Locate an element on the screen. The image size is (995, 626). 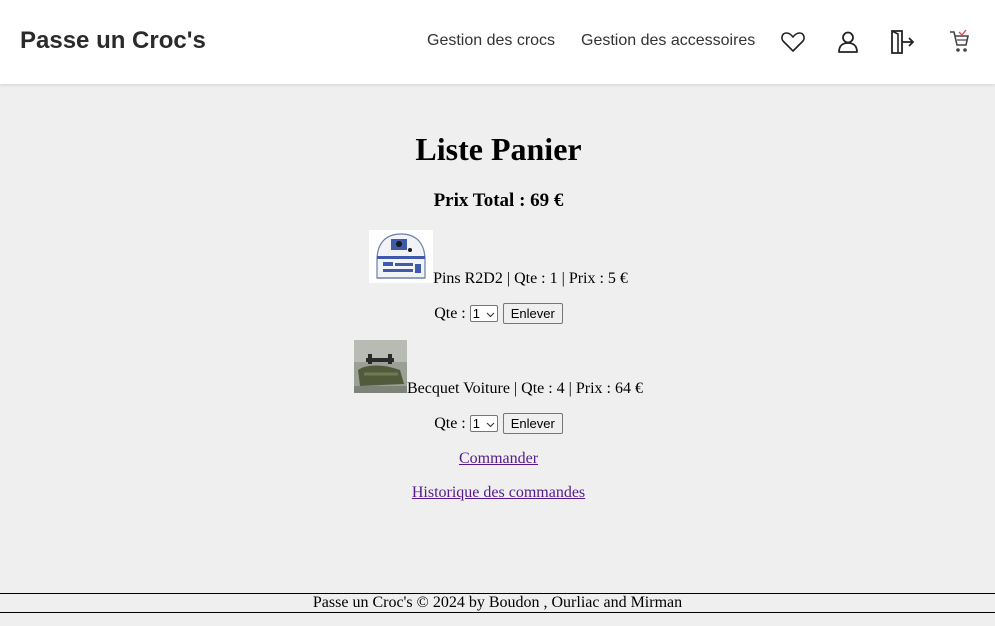
nav-link-crocs: Gestion des crocs is located at coordinates (491, 41).